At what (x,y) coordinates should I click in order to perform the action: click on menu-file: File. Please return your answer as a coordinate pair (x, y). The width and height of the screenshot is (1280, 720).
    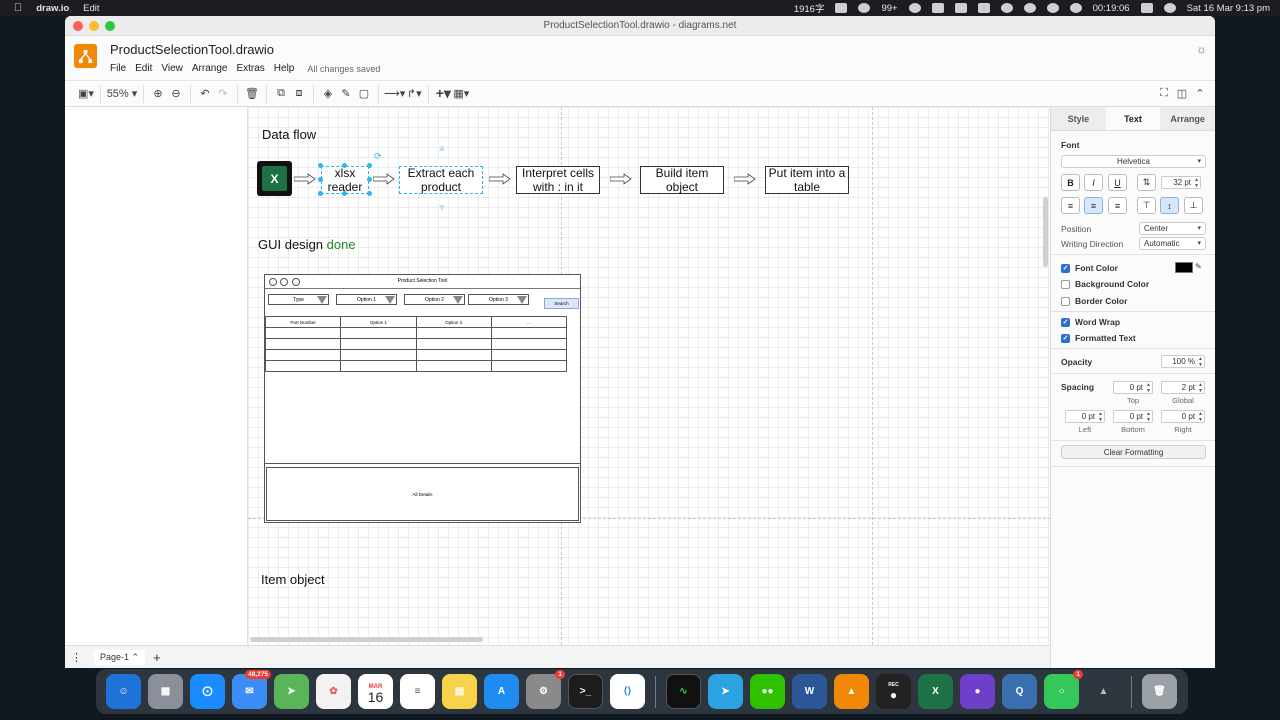
    Looking at the image, I should click on (118, 68).